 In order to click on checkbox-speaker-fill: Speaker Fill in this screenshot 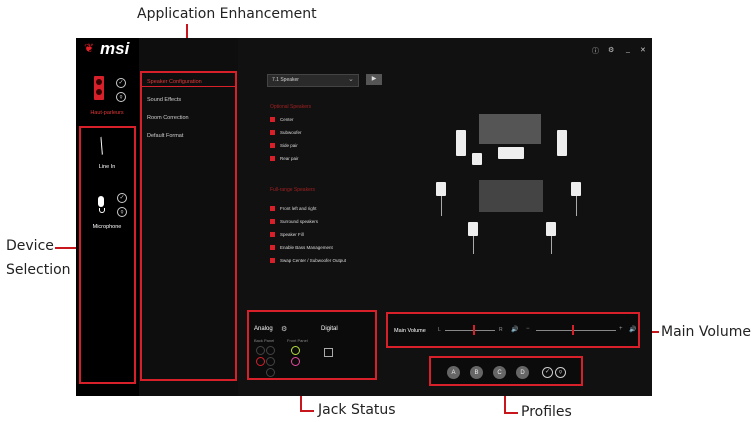, I will do `click(308, 234)`.